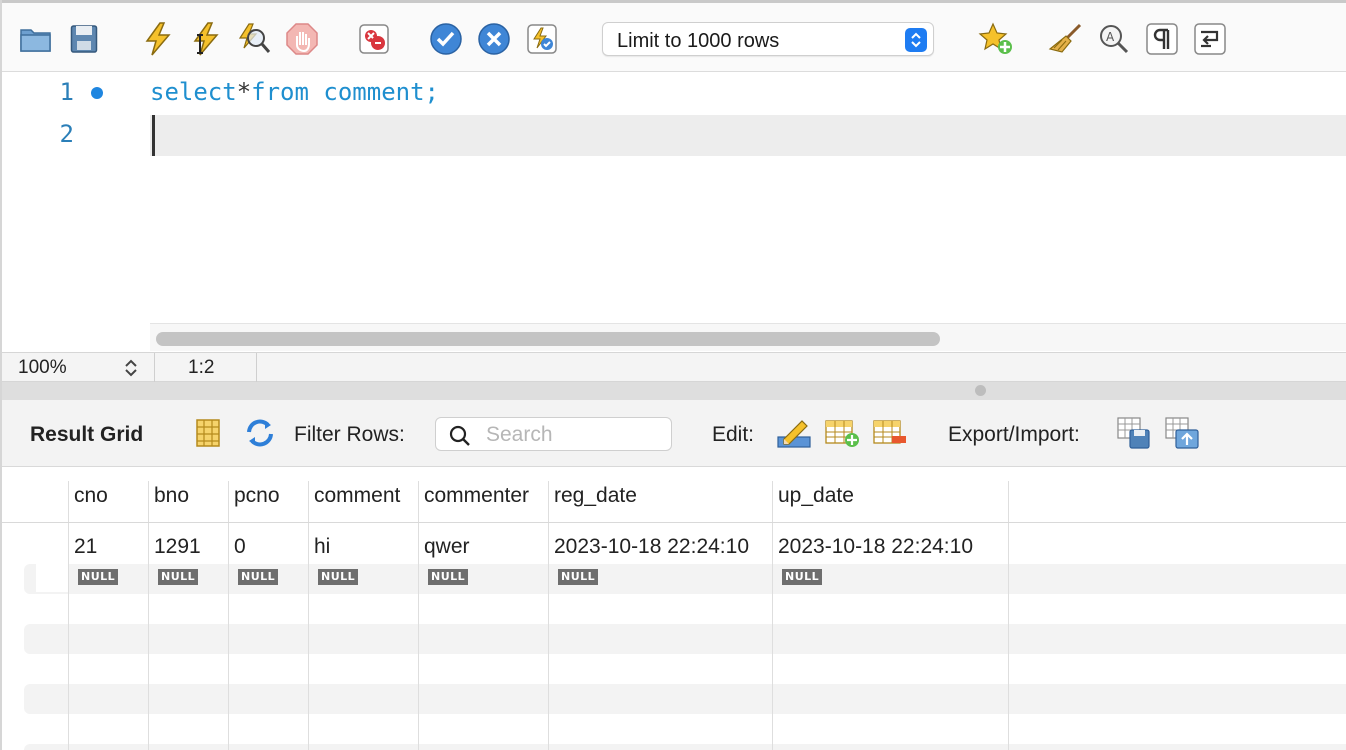 The height and width of the screenshot is (750, 1346). What do you see at coordinates (257, 496) in the screenshot?
I see `column-header-pcno: pcno` at bounding box center [257, 496].